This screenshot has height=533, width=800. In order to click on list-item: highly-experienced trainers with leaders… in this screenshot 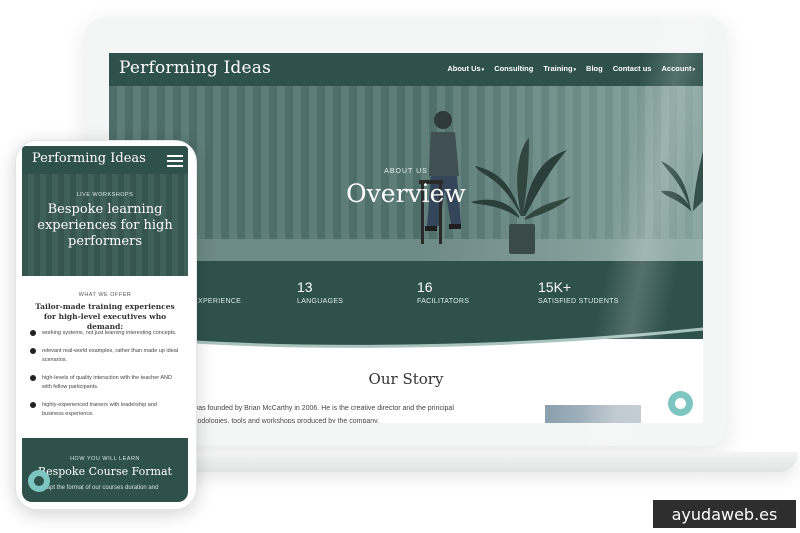, I will do `click(105, 410)`.